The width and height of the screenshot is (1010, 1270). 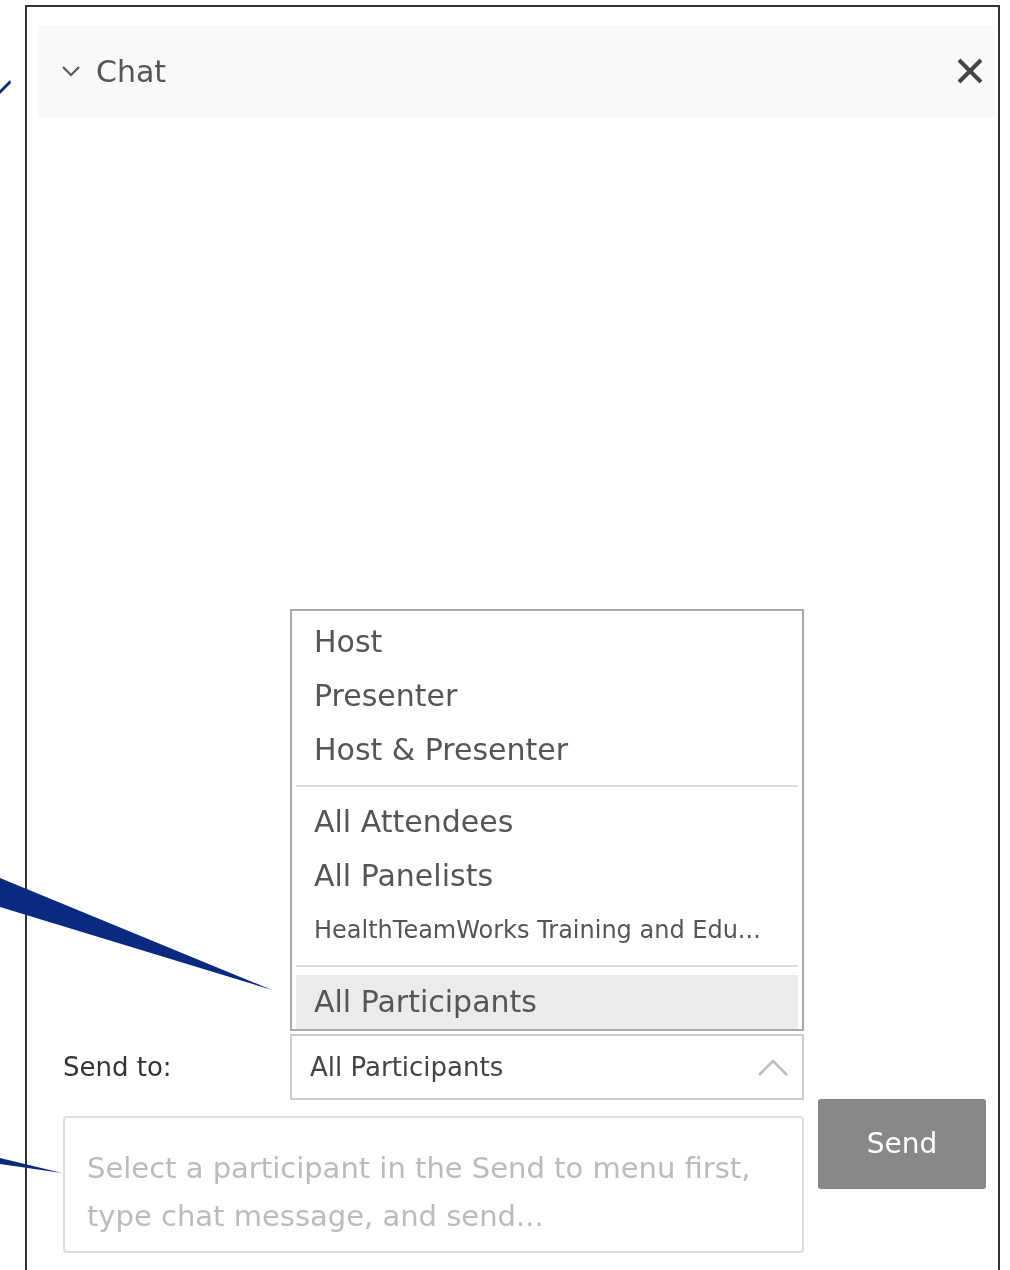 I want to click on chevron-icon, so click(x=71, y=71).